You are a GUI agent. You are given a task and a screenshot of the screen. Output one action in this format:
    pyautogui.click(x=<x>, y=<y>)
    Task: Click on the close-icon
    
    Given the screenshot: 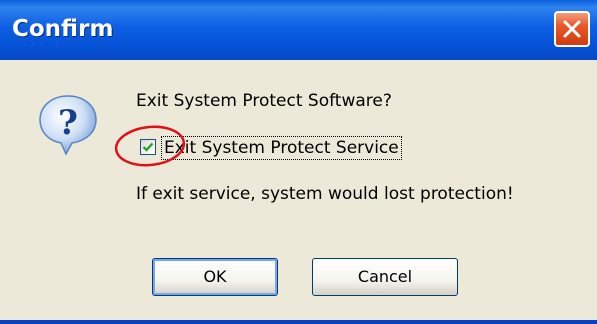 What is the action you would take?
    pyautogui.click(x=572, y=29)
    